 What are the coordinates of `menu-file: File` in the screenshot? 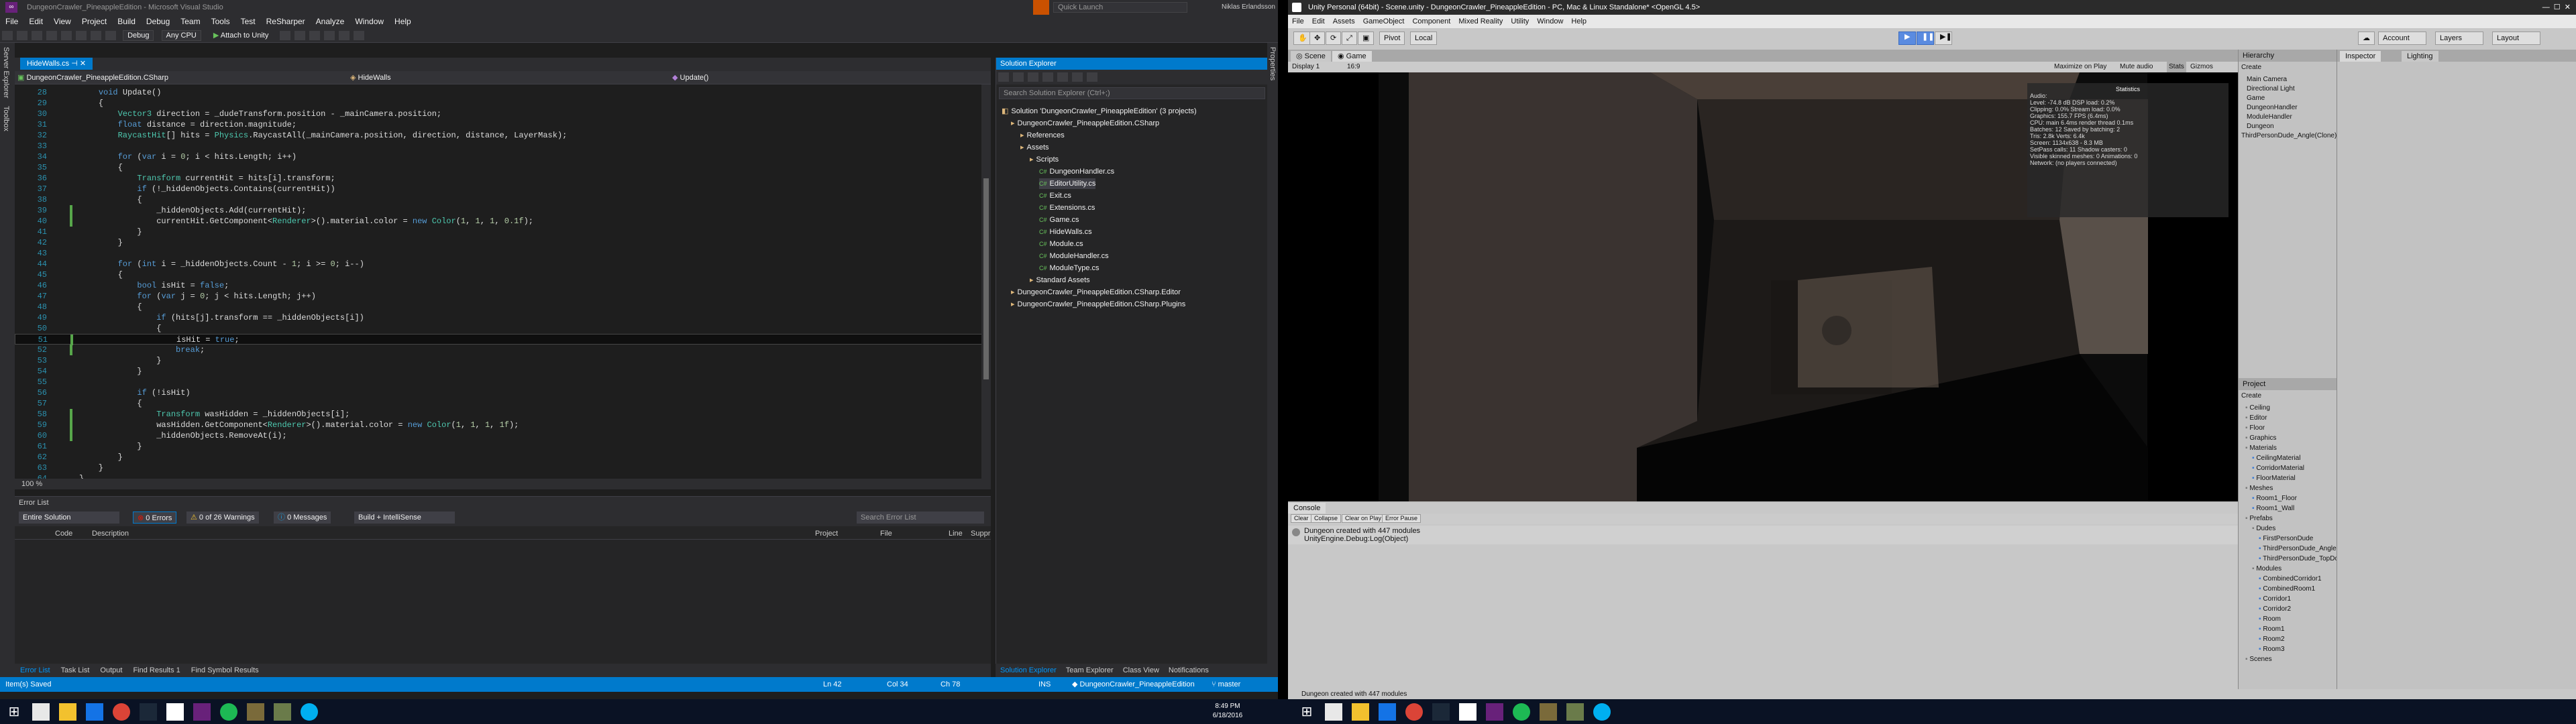 It's located at (11, 21).